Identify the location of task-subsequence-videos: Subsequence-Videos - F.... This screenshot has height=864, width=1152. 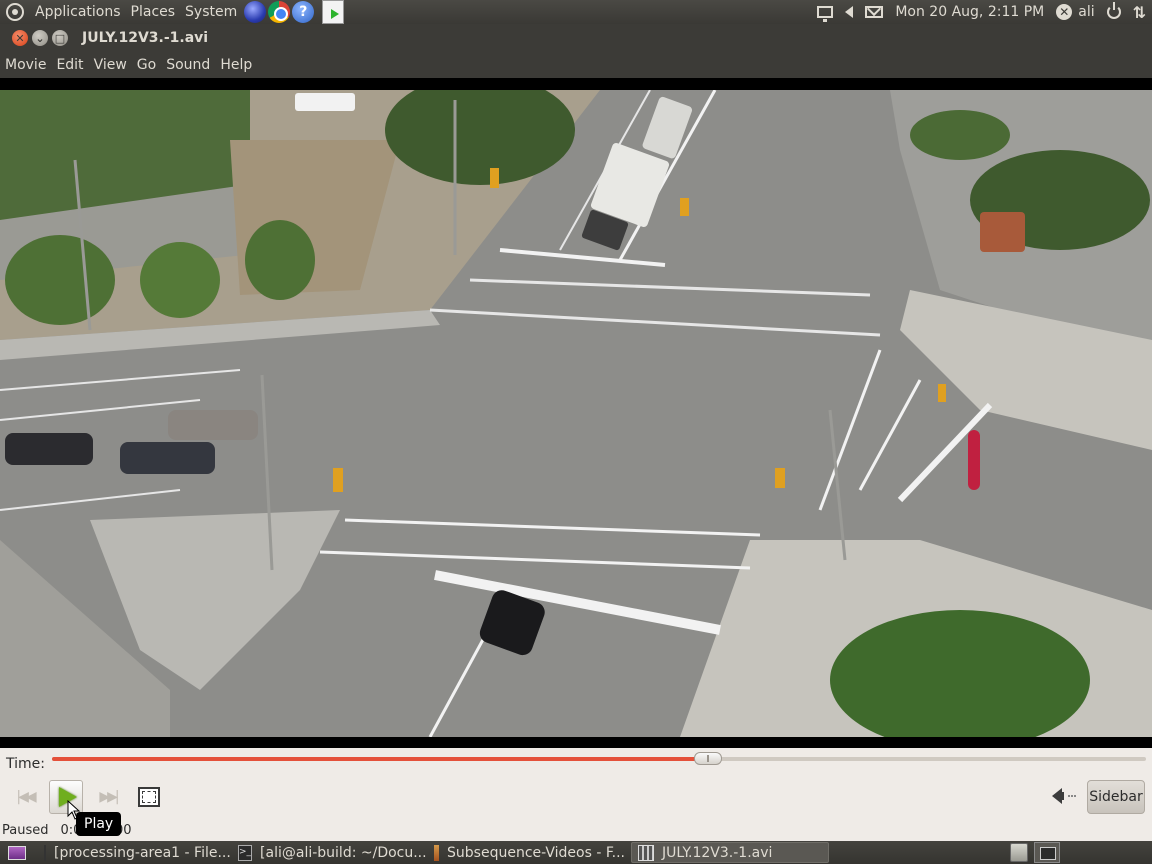
(529, 852).